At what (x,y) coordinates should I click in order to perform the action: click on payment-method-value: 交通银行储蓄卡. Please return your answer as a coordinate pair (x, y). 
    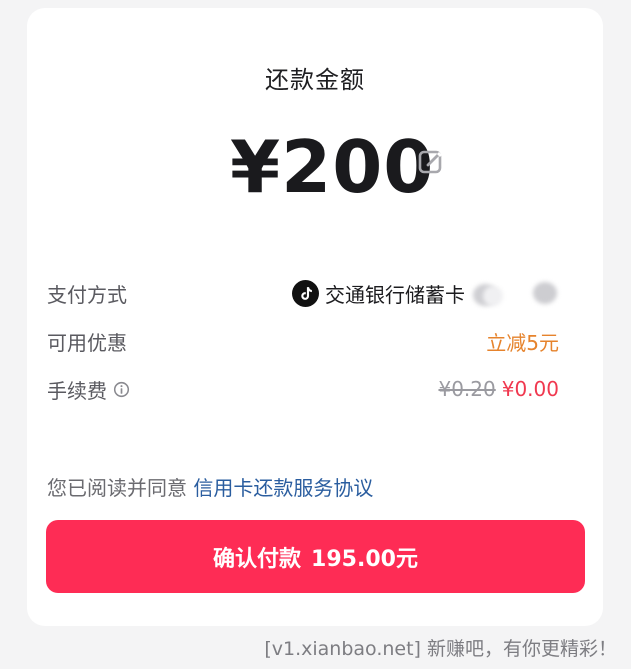
    Looking at the image, I should click on (425, 293).